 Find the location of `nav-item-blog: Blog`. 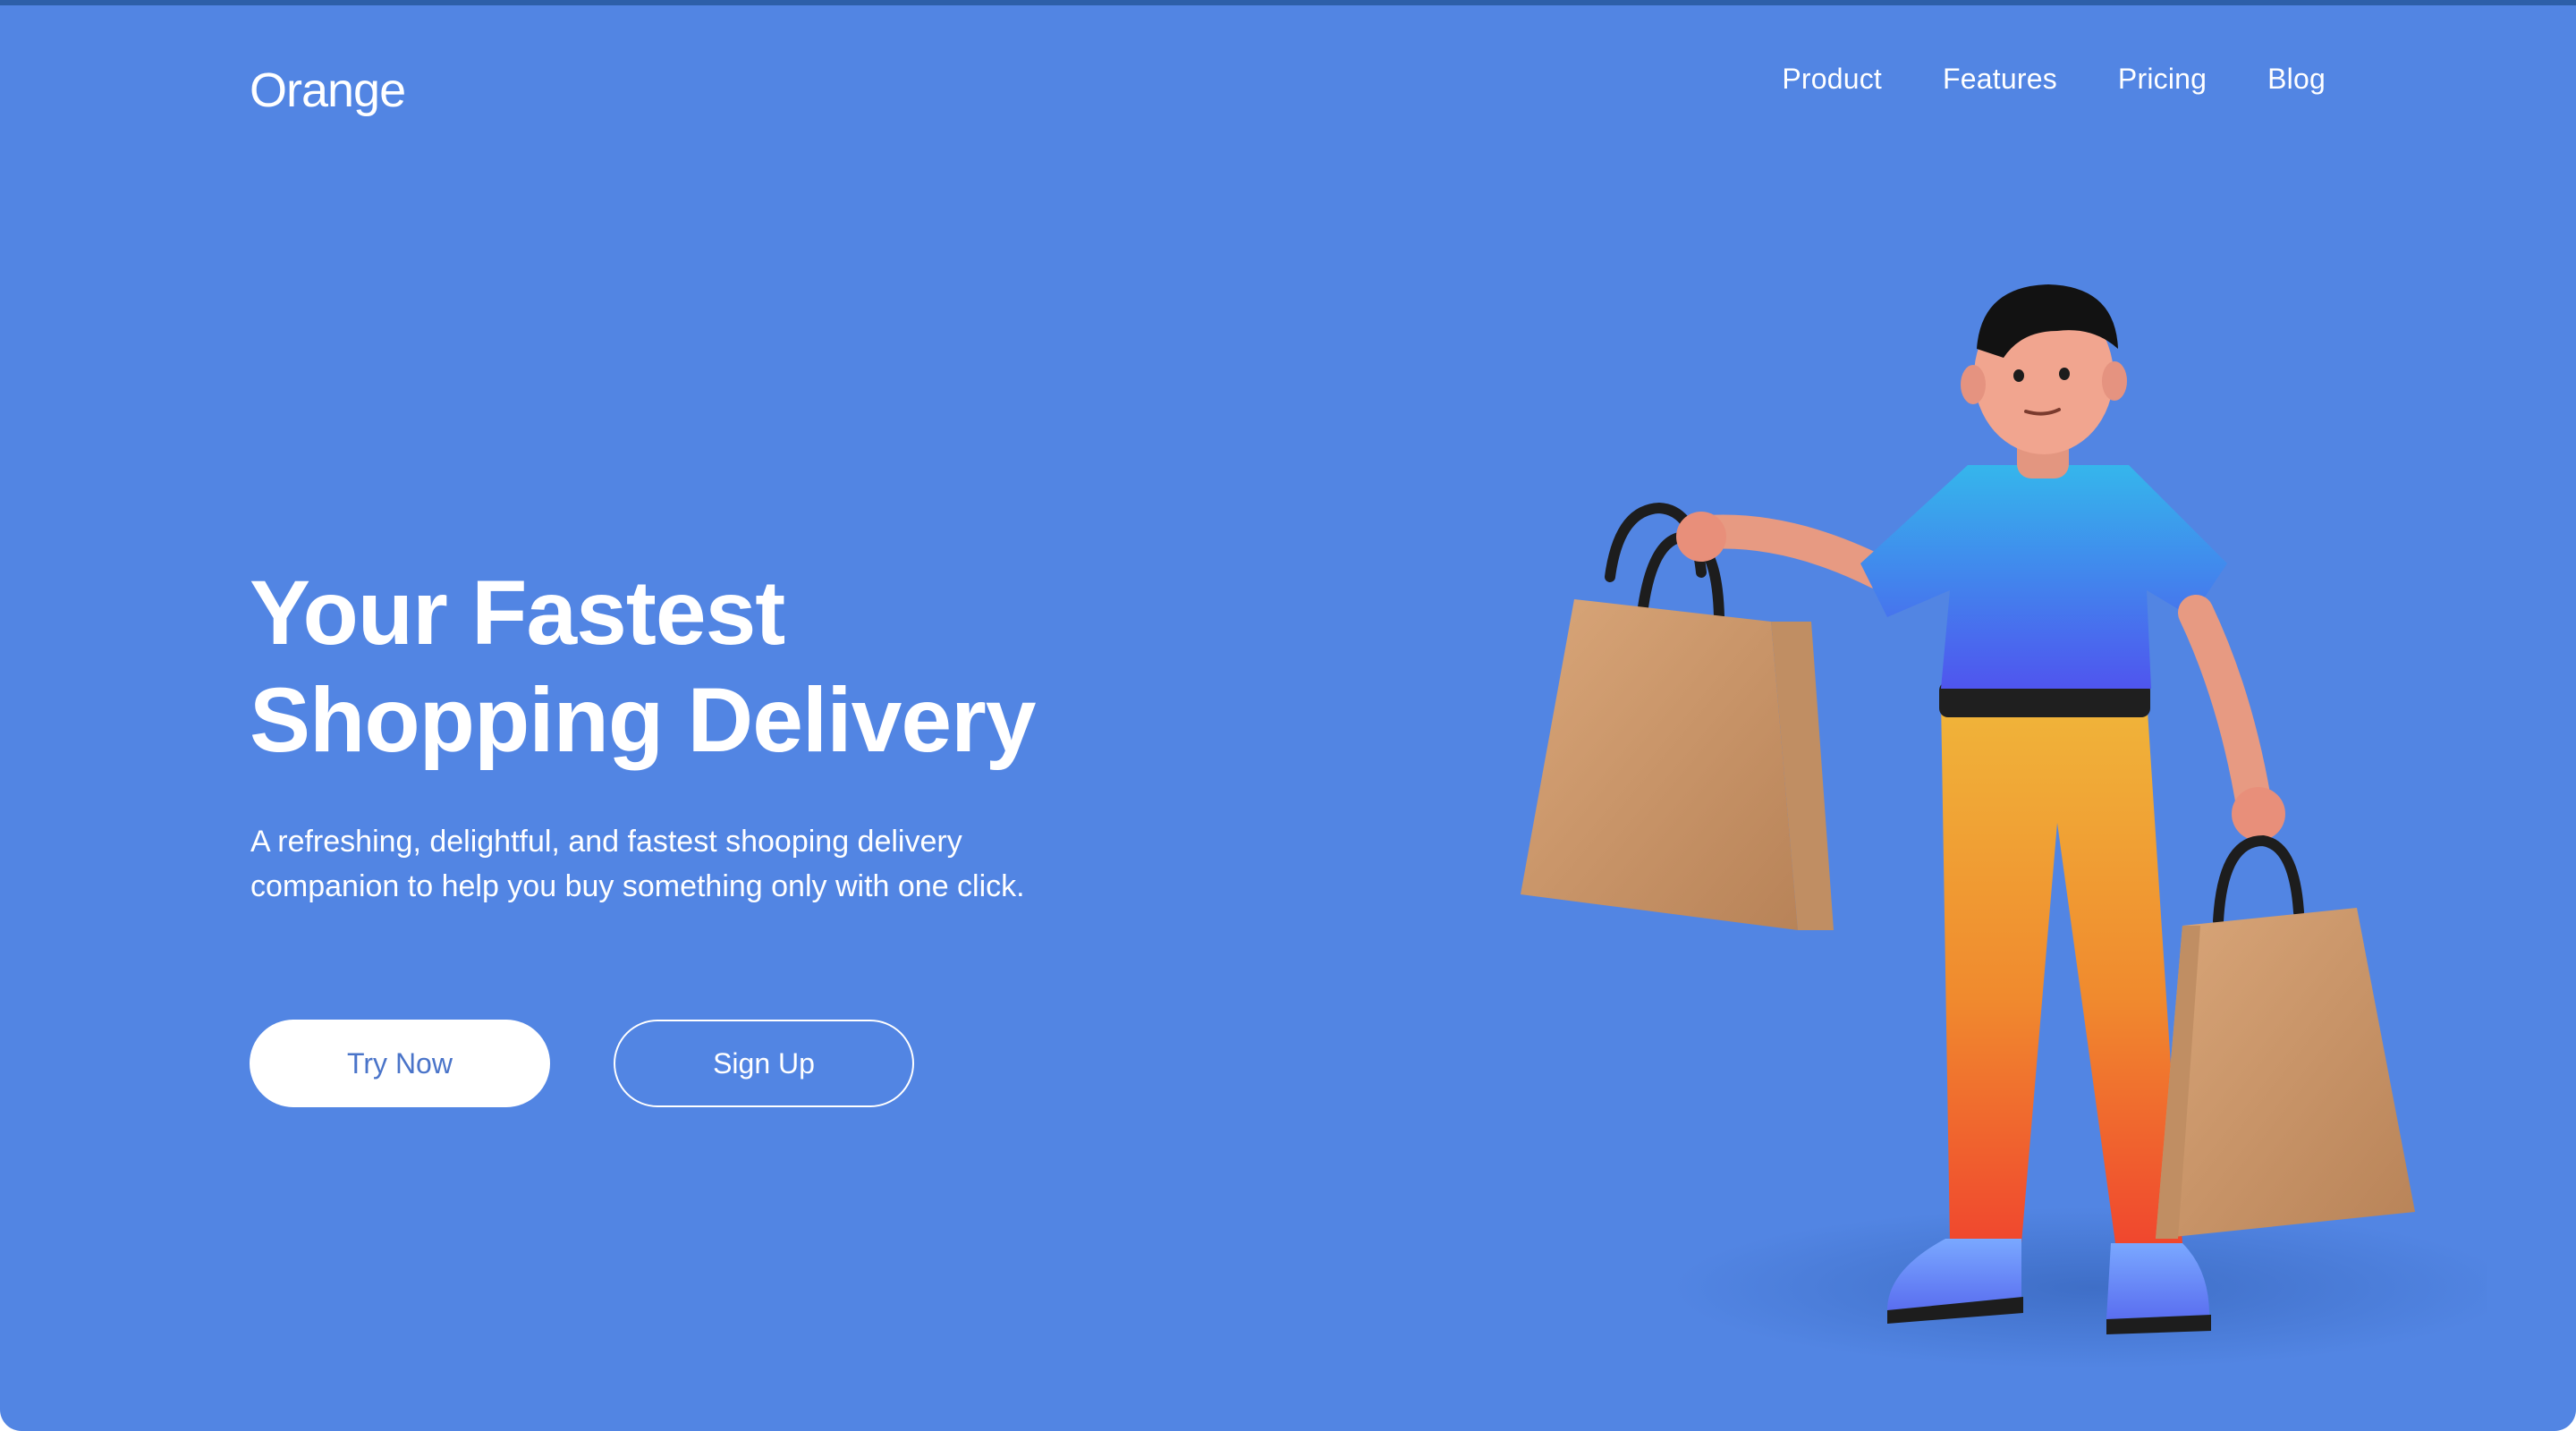

nav-item-blog: Blog is located at coordinates (2296, 80).